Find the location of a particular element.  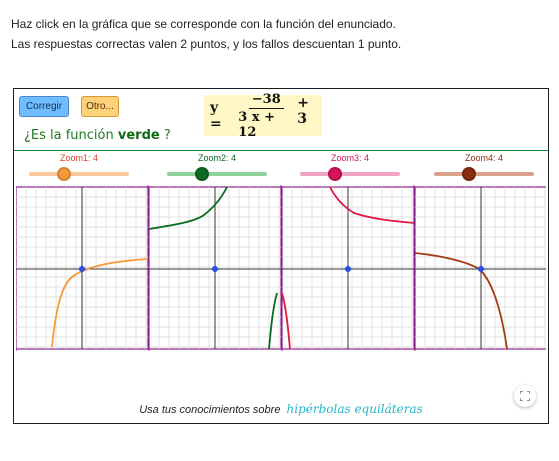

question-text: ¿Es la función verde ? is located at coordinates (97, 135).